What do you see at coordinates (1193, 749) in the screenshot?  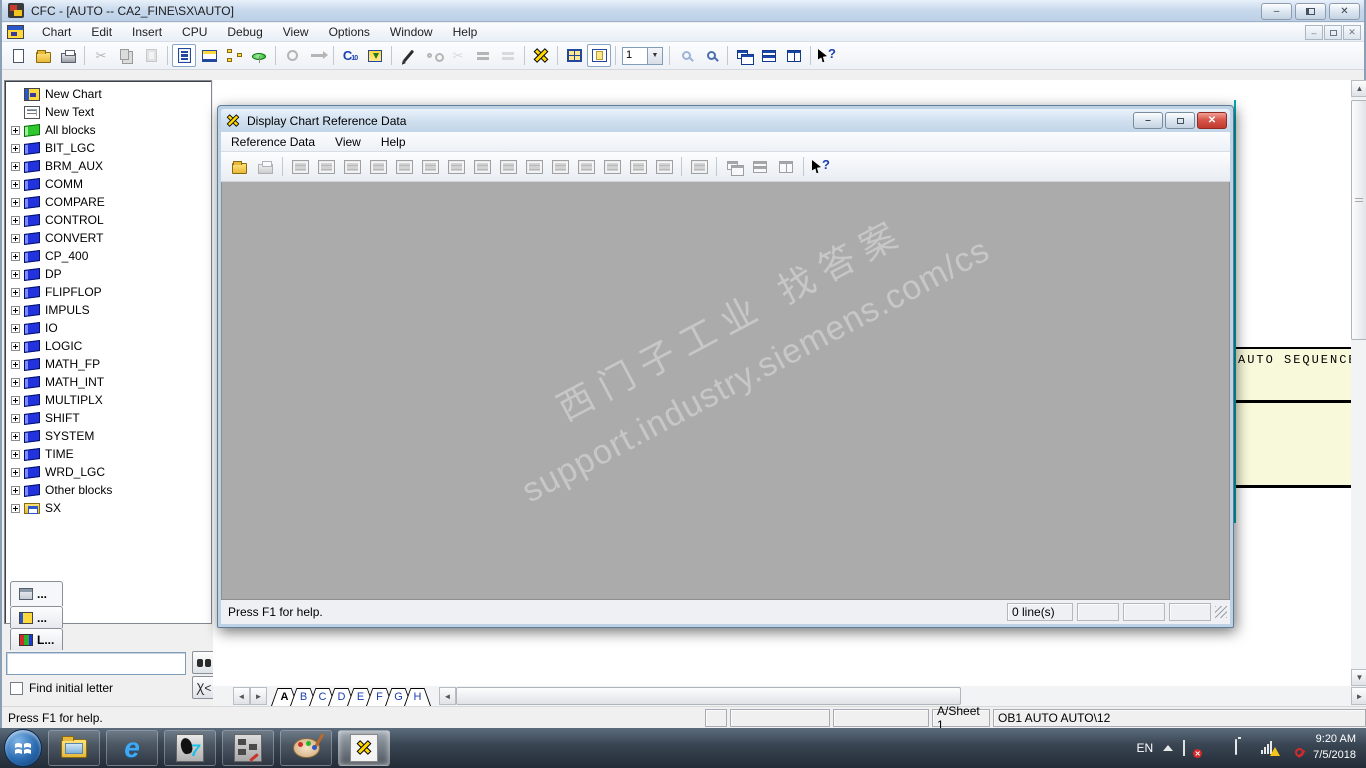 I see `action-center-icon: ✕` at bounding box center [1193, 749].